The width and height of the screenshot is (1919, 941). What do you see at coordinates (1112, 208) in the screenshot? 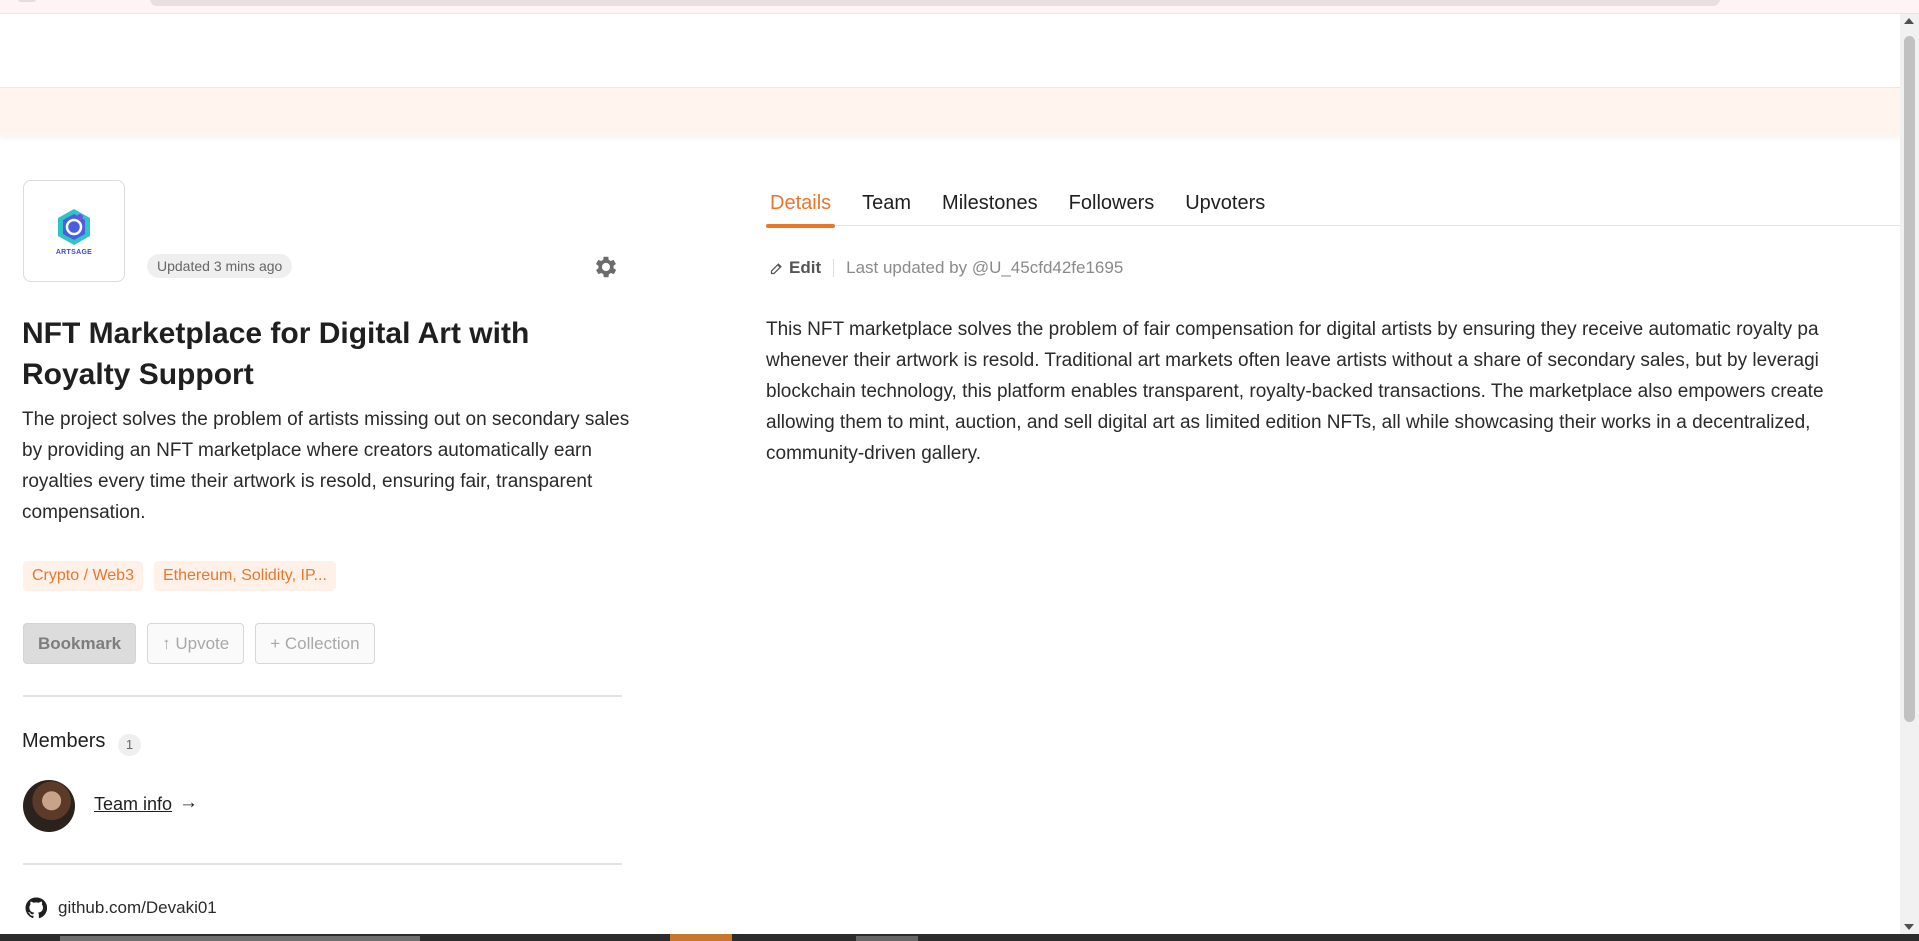
I see `tab-followers: Followers` at bounding box center [1112, 208].